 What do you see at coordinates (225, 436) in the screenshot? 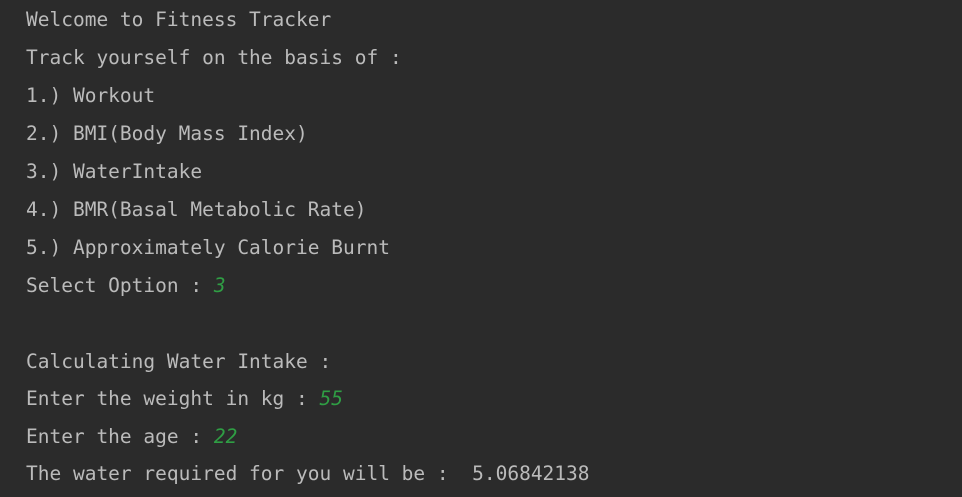
I see `user-input-age: 22` at bounding box center [225, 436].